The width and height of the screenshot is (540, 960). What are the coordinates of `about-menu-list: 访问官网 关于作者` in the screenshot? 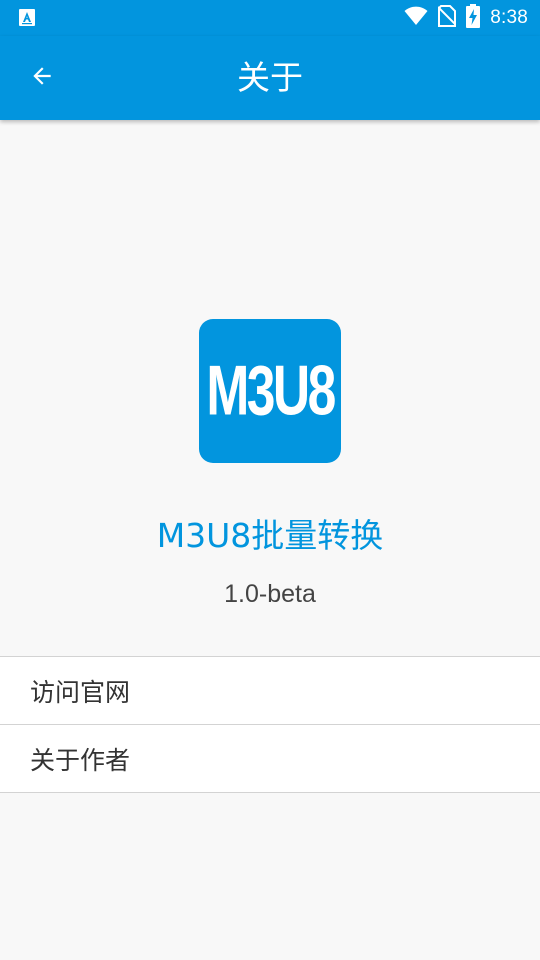 It's located at (270, 724).